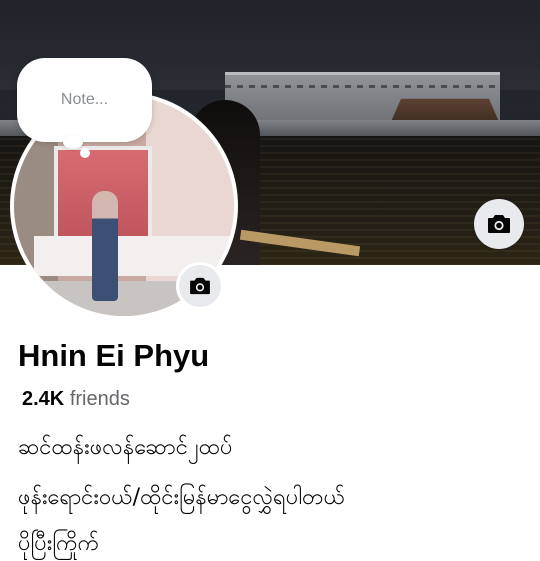 The height and width of the screenshot is (561, 540). What do you see at coordinates (43, 399) in the screenshot?
I see `friends-count: 2.4K` at bounding box center [43, 399].